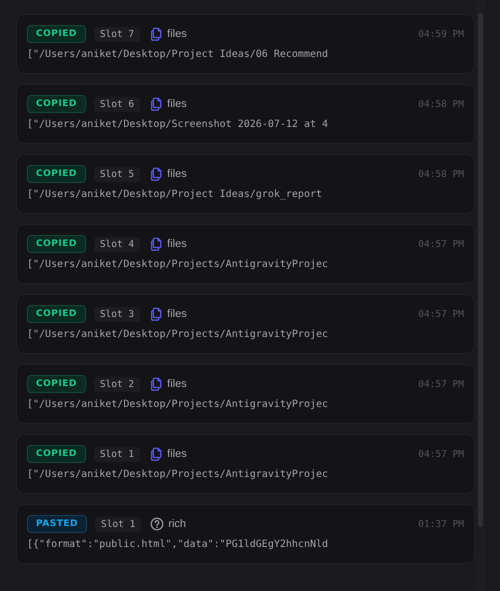 The height and width of the screenshot is (591, 500). Describe the element at coordinates (177, 524) in the screenshot. I see `content-type-label: rich` at that location.